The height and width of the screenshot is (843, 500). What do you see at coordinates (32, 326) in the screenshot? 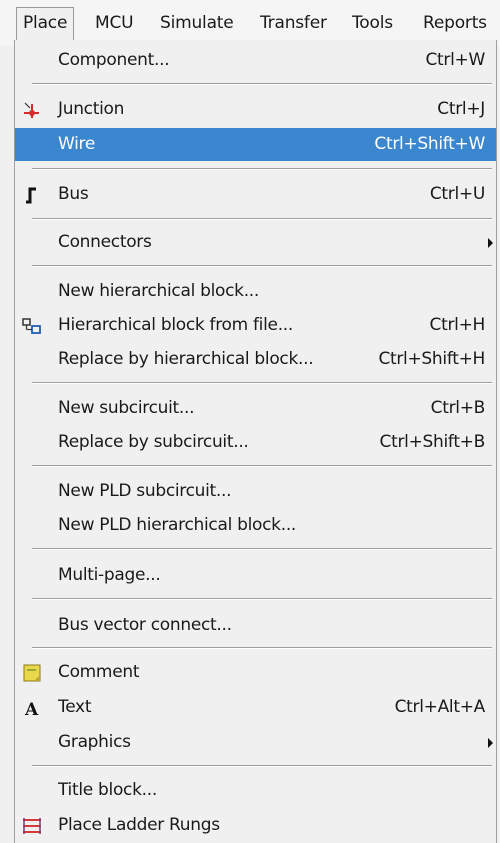
I see `hierarchical-block-icon` at bounding box center [32, 326].